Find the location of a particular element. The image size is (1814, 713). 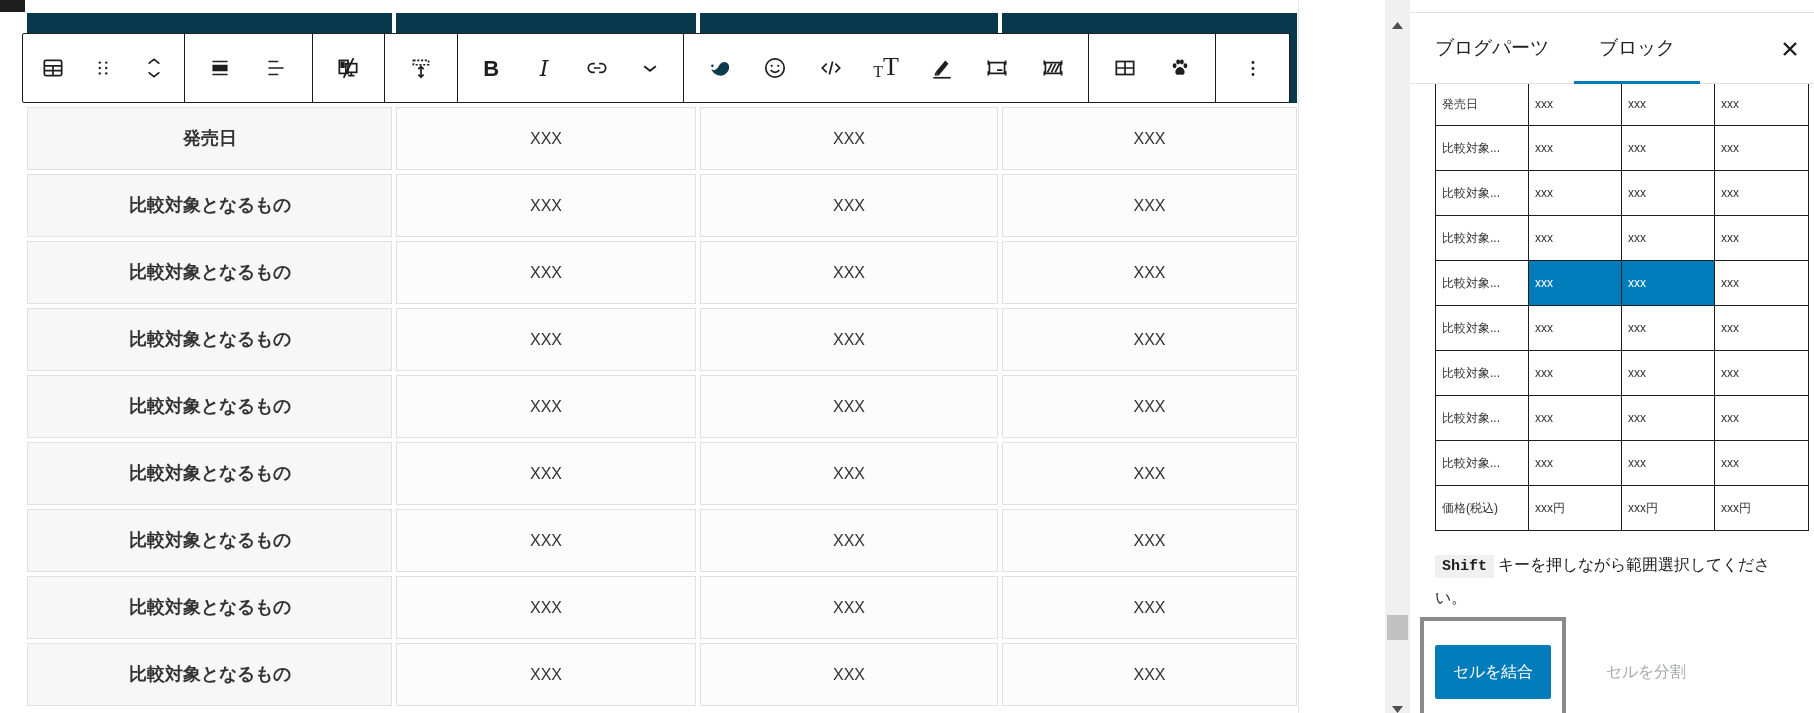

more-options-icon is located at coordinates (1252, 68).